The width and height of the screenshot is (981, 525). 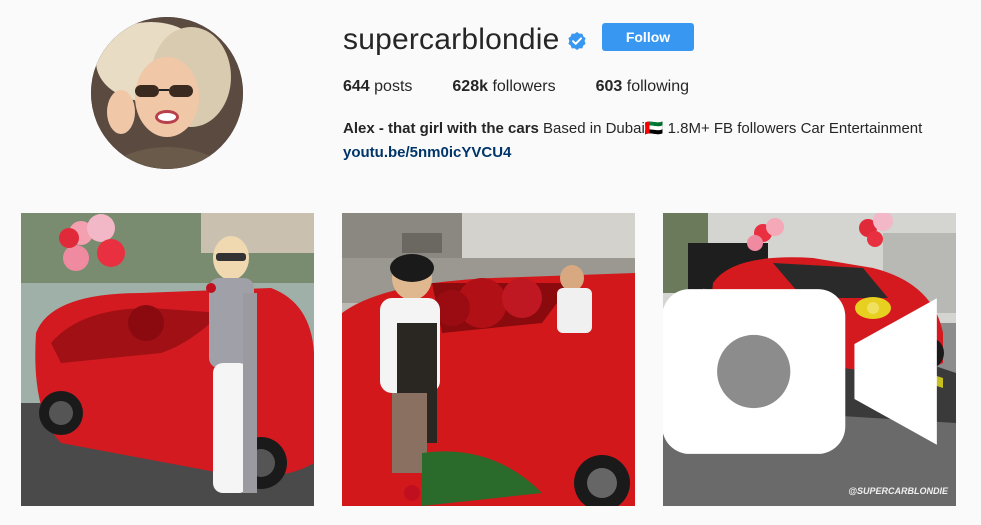 What do you see at coordinates (441, 128) in the screenshot?
I see `bio-full-name: Alex - that girl with the cars` at bounding box center [441, 128].